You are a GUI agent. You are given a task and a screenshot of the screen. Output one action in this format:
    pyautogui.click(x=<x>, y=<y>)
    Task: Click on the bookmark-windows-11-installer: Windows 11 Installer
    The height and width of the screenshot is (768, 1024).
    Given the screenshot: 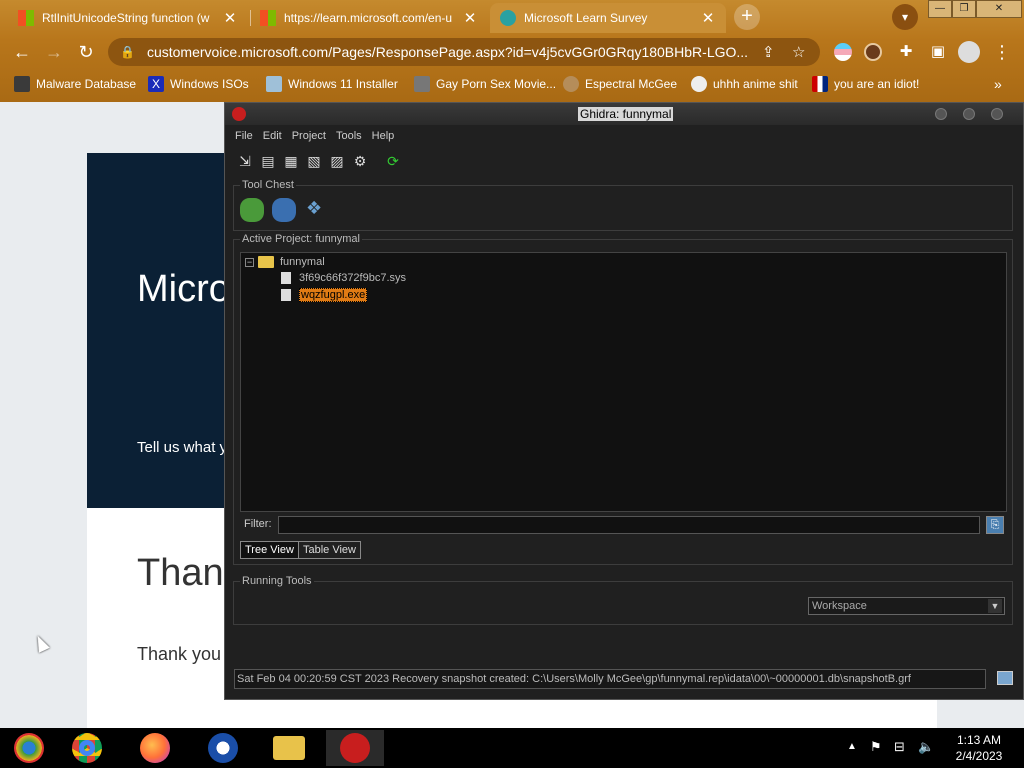 What is the action you would take?
    pyautogui.click(x=332, y=84)
    